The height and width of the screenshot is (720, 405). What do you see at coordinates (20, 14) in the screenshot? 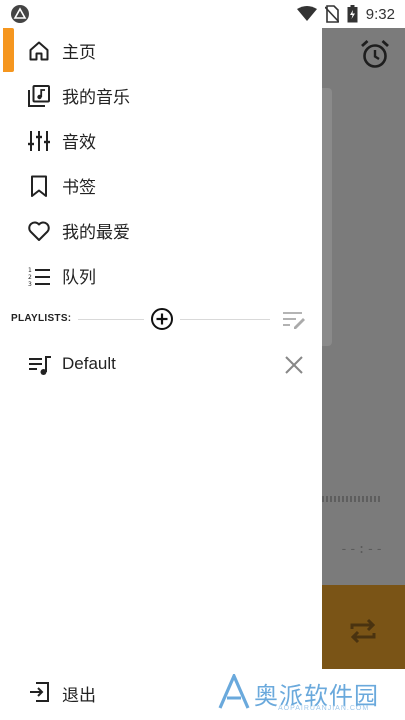
I see `app-notification-icon` at bounding box center [20, 14].